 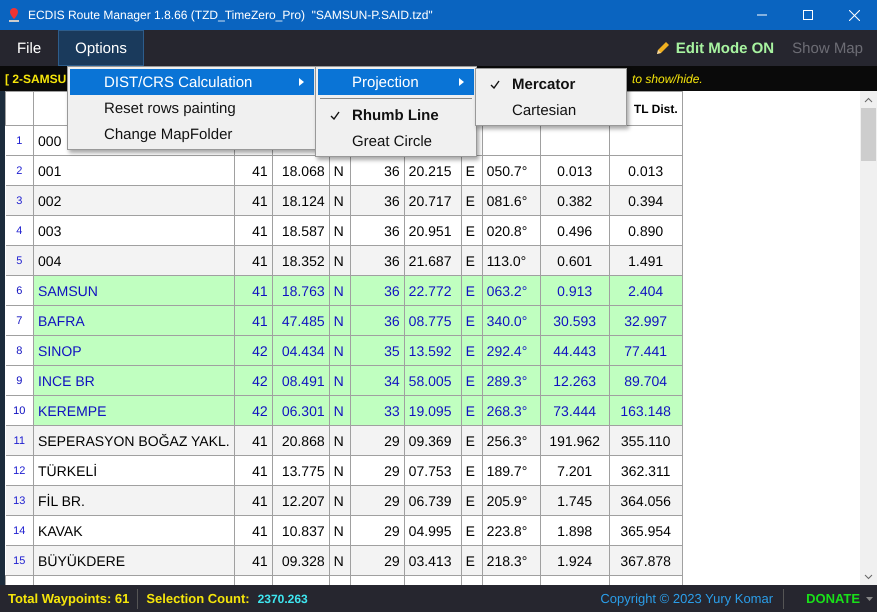 I want to click on table-cell: 362.311, so click(x=645, y=470).